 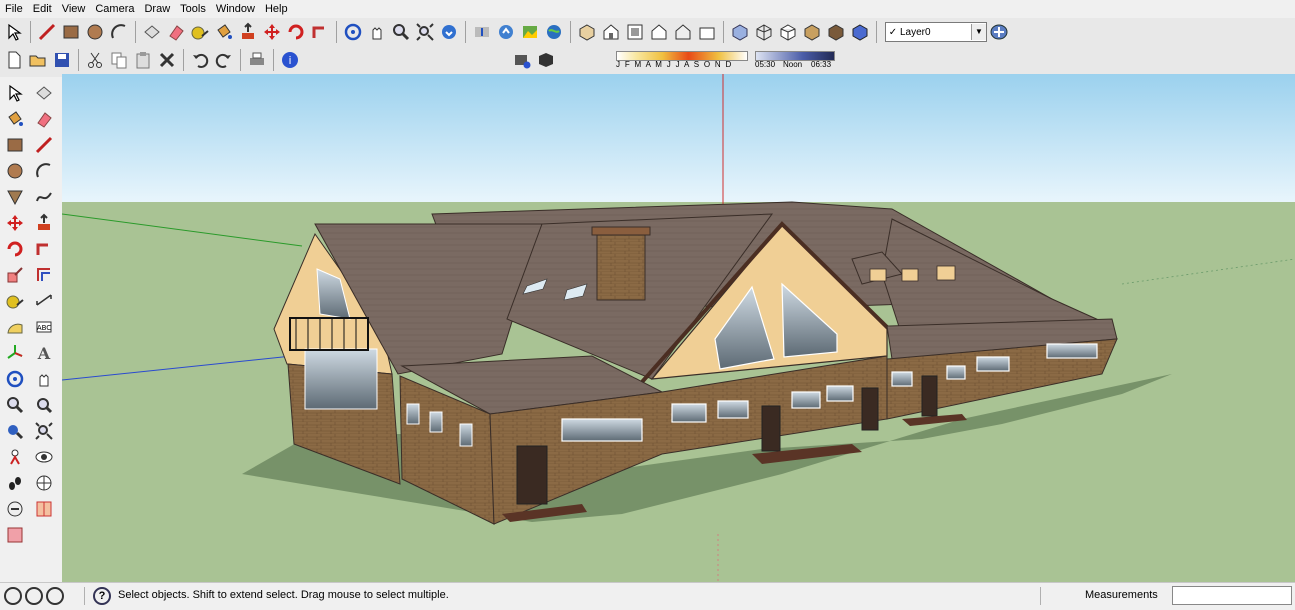 What do you see at coordinates (42, 9) in the screenshot?
I see `menu-edit: Edit` at bounding box center [42, 9].